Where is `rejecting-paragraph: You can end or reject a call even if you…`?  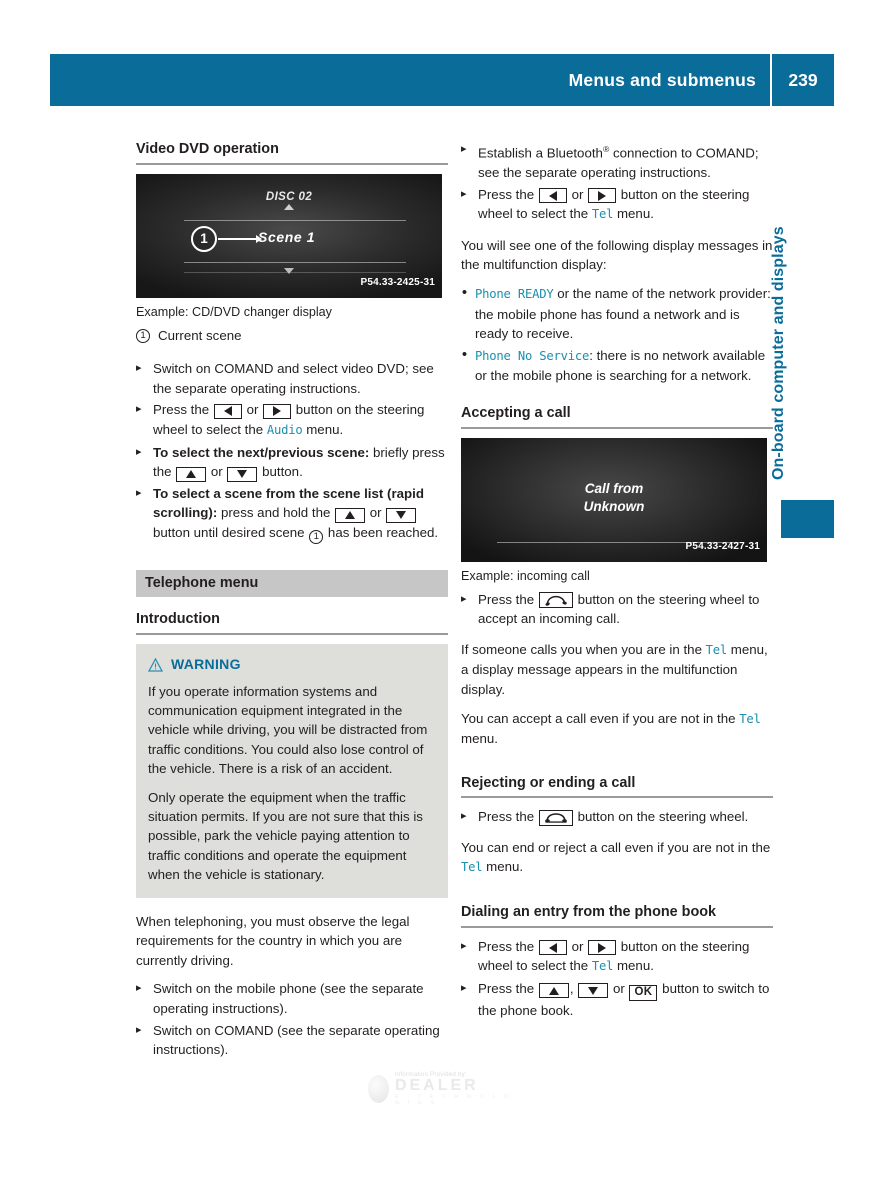
rejecting-paragraph: You can end or reject a call even if you… is located at coordinates (616, 857).